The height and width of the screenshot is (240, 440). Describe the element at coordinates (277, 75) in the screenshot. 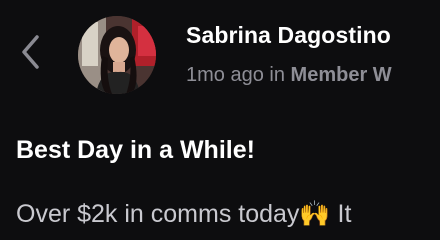

I see `in-label: in` at that location.